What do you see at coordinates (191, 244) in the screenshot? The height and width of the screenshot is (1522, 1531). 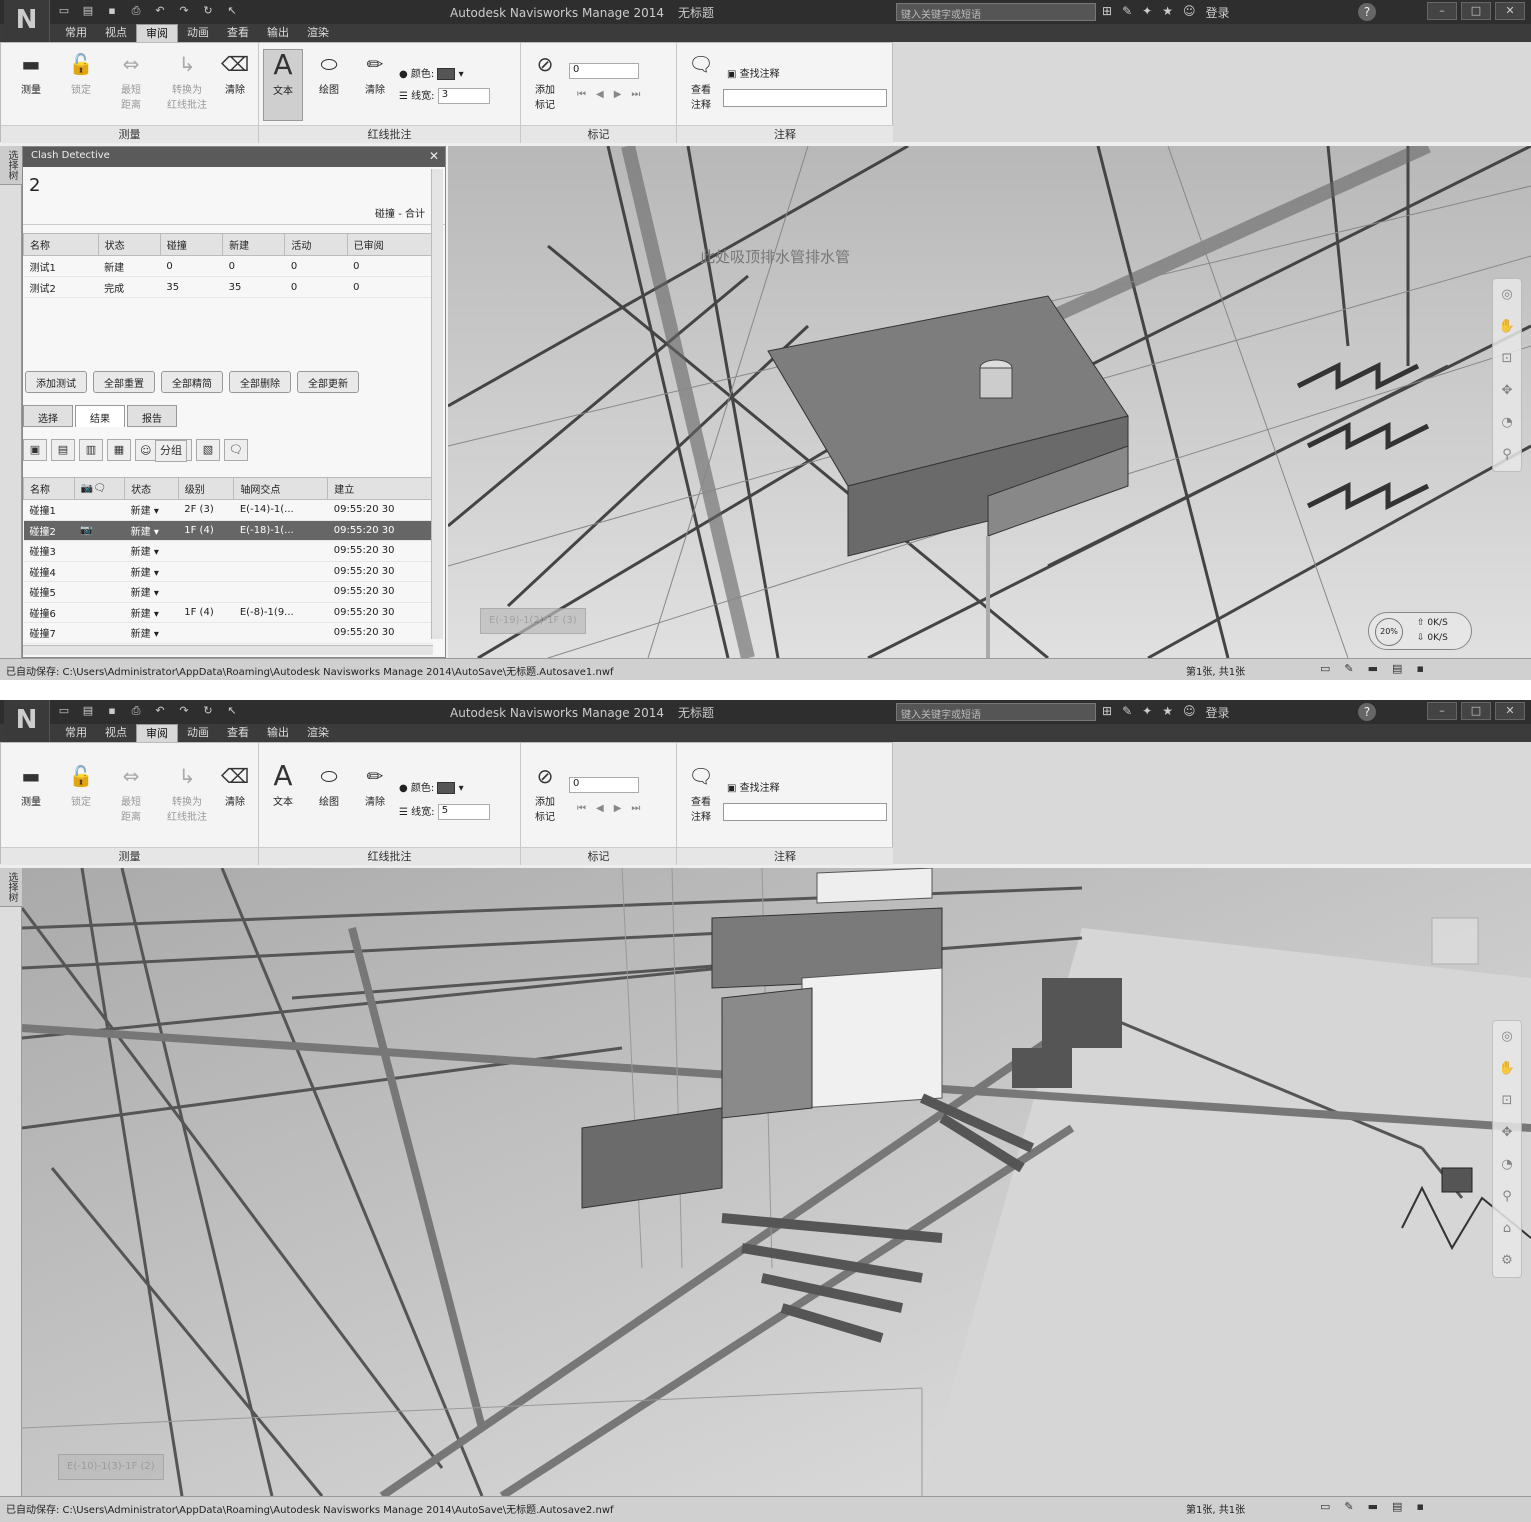 I see `col-clashes: 碰撞` at bounding box center [191, 244].